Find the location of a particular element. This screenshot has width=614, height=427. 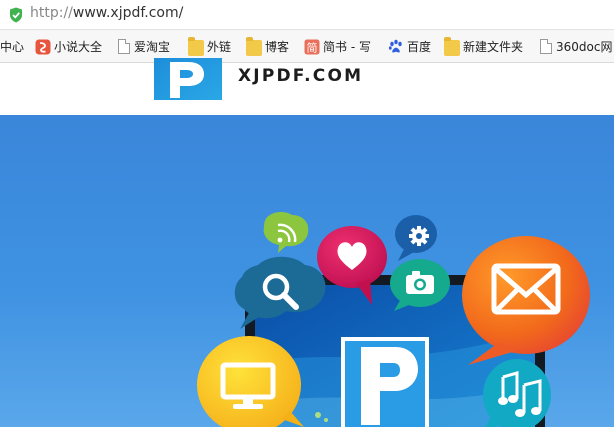

secure-shield-icon is located at coordinates (16, 15).